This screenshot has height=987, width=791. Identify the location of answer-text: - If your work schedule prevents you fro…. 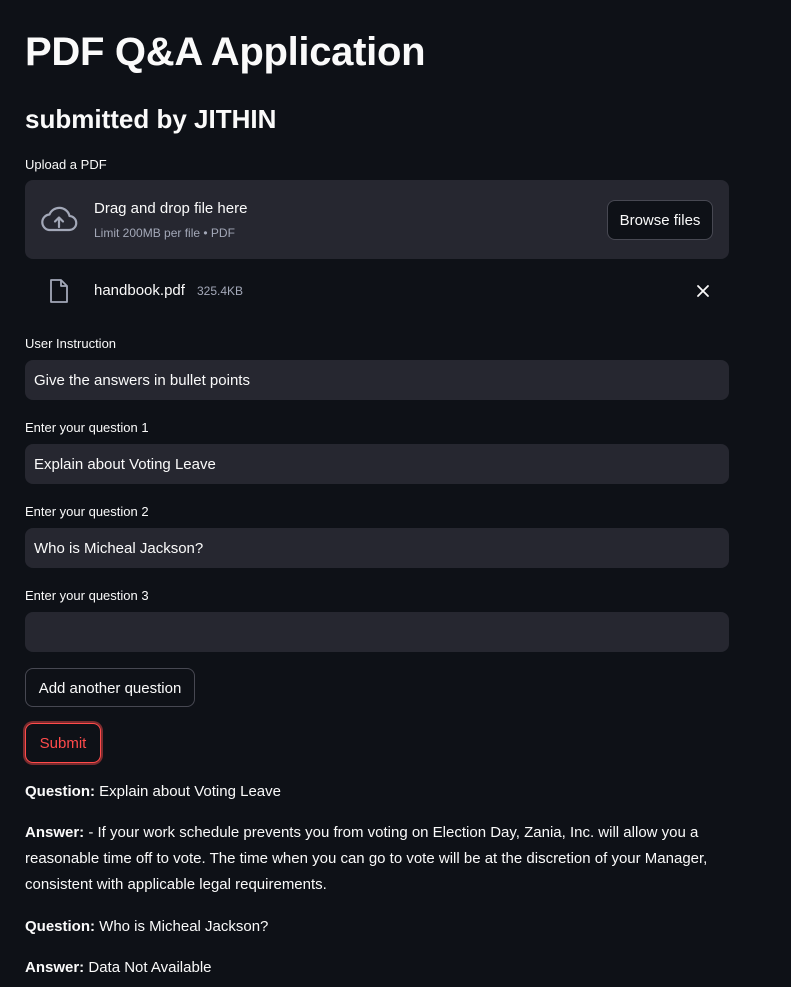
(366, 858).